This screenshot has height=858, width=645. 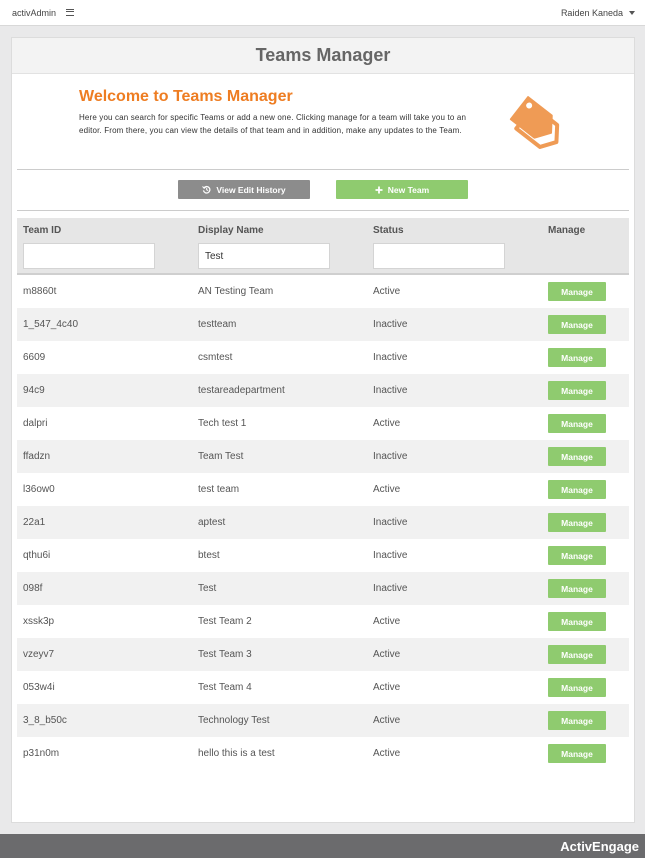 I want to click on display-name-cell: testteam, so click(x=217, y=324).